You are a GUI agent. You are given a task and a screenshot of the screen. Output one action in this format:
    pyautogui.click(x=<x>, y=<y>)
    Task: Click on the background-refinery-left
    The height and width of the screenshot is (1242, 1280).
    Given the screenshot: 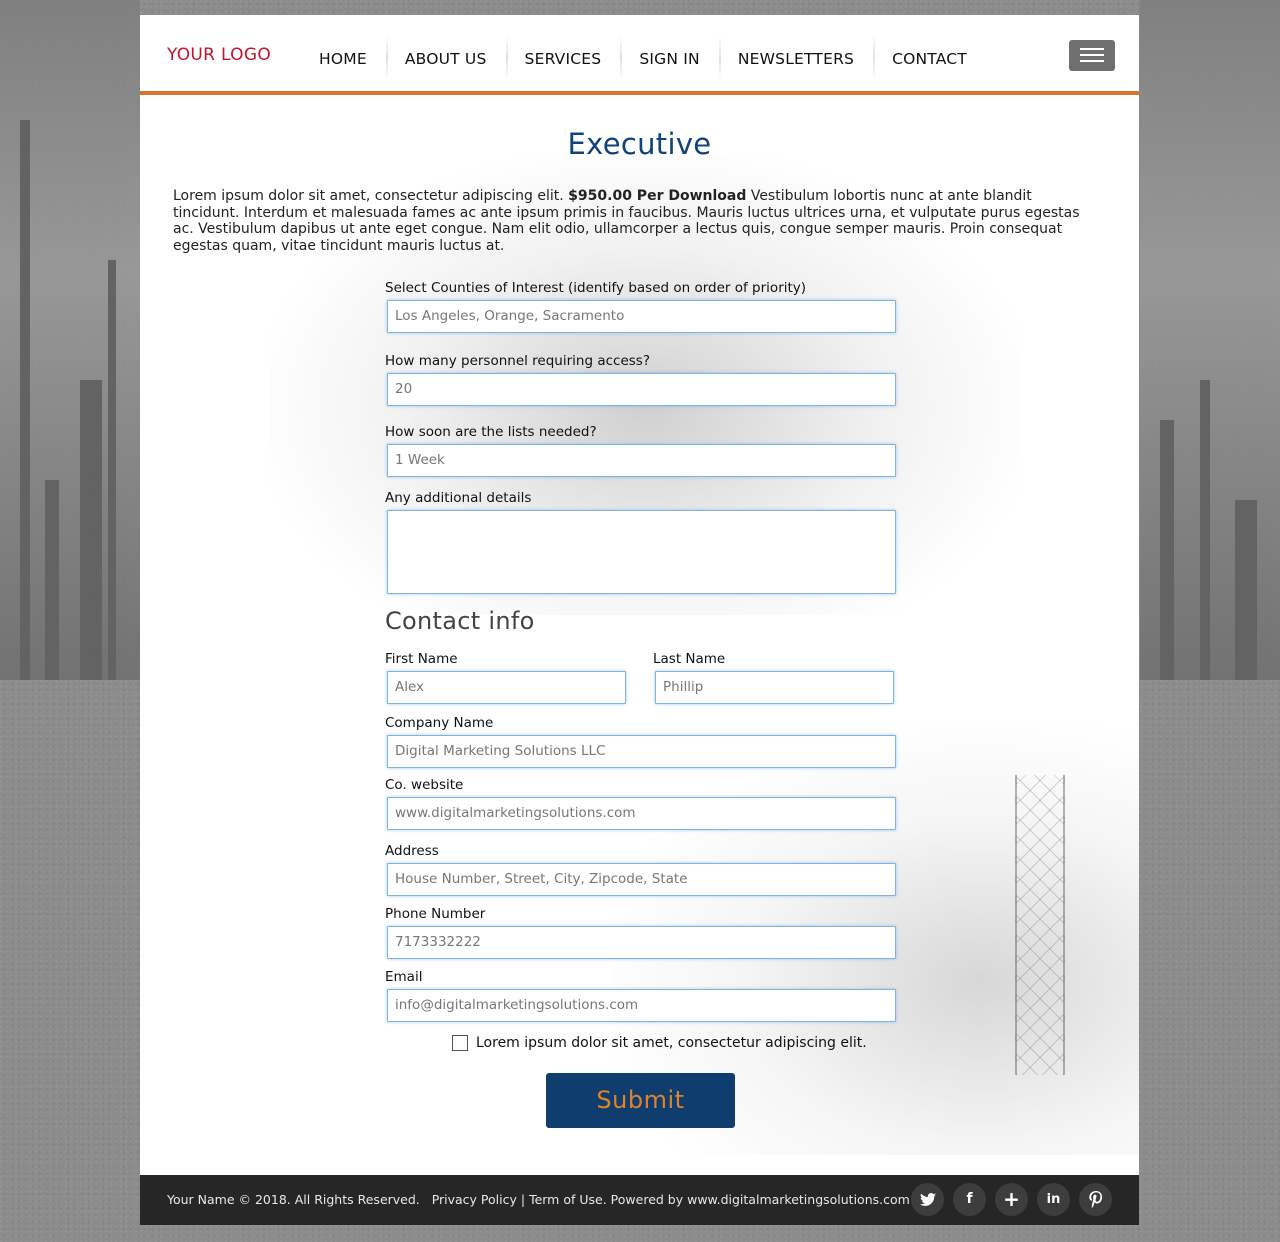 What is the action you would take?
    pyautogui.click(x=70, y=340)
    